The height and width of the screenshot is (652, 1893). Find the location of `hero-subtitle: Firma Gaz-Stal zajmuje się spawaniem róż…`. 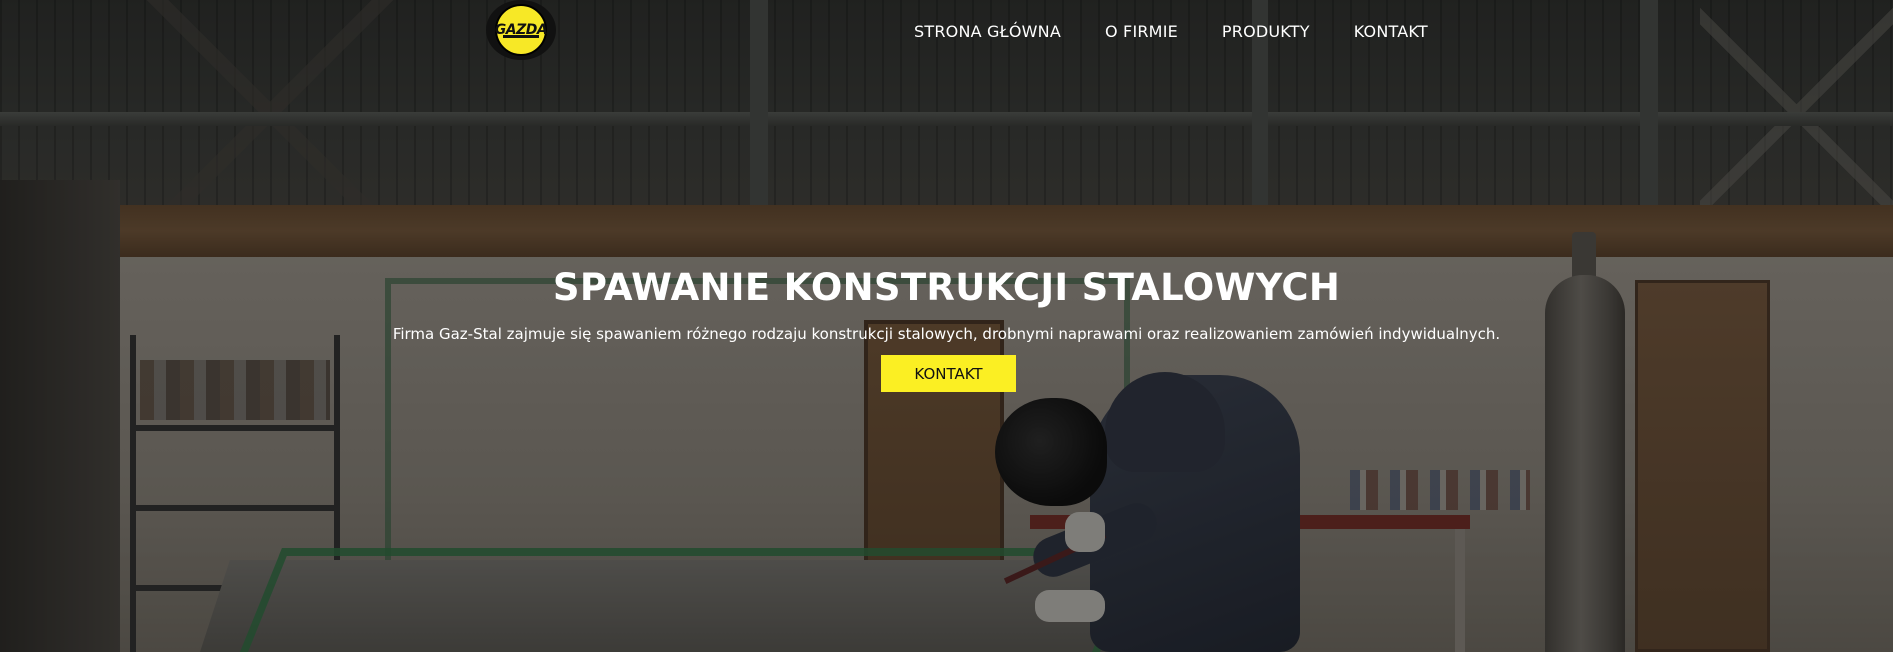

hero-subtitle: Firma Gaz-Stal zajmuje się spawaniem róż… is located at coordinates (946, 334).